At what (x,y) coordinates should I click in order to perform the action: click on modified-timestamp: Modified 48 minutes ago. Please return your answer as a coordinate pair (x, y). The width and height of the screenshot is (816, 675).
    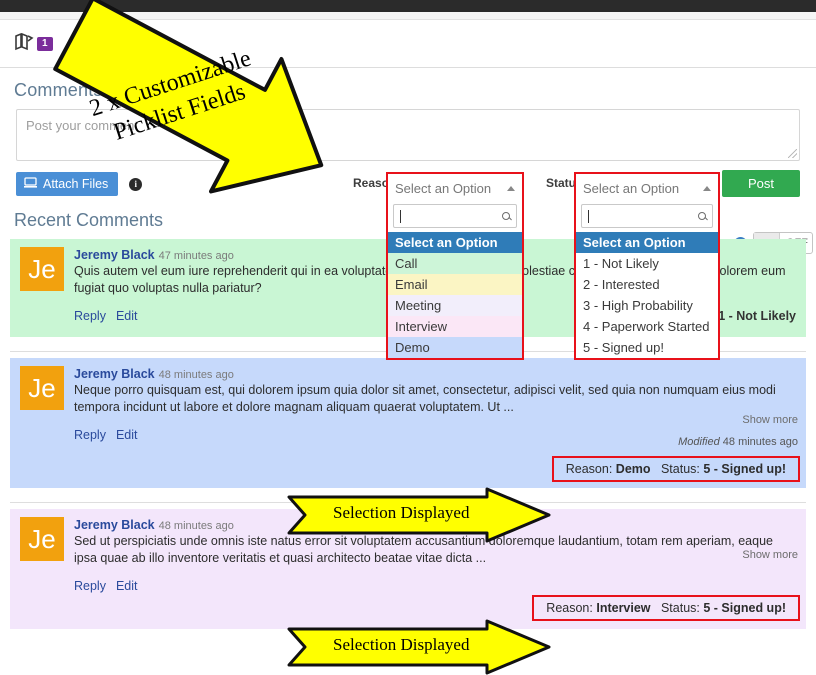
    Looking at the image, I should click on (738, 442).